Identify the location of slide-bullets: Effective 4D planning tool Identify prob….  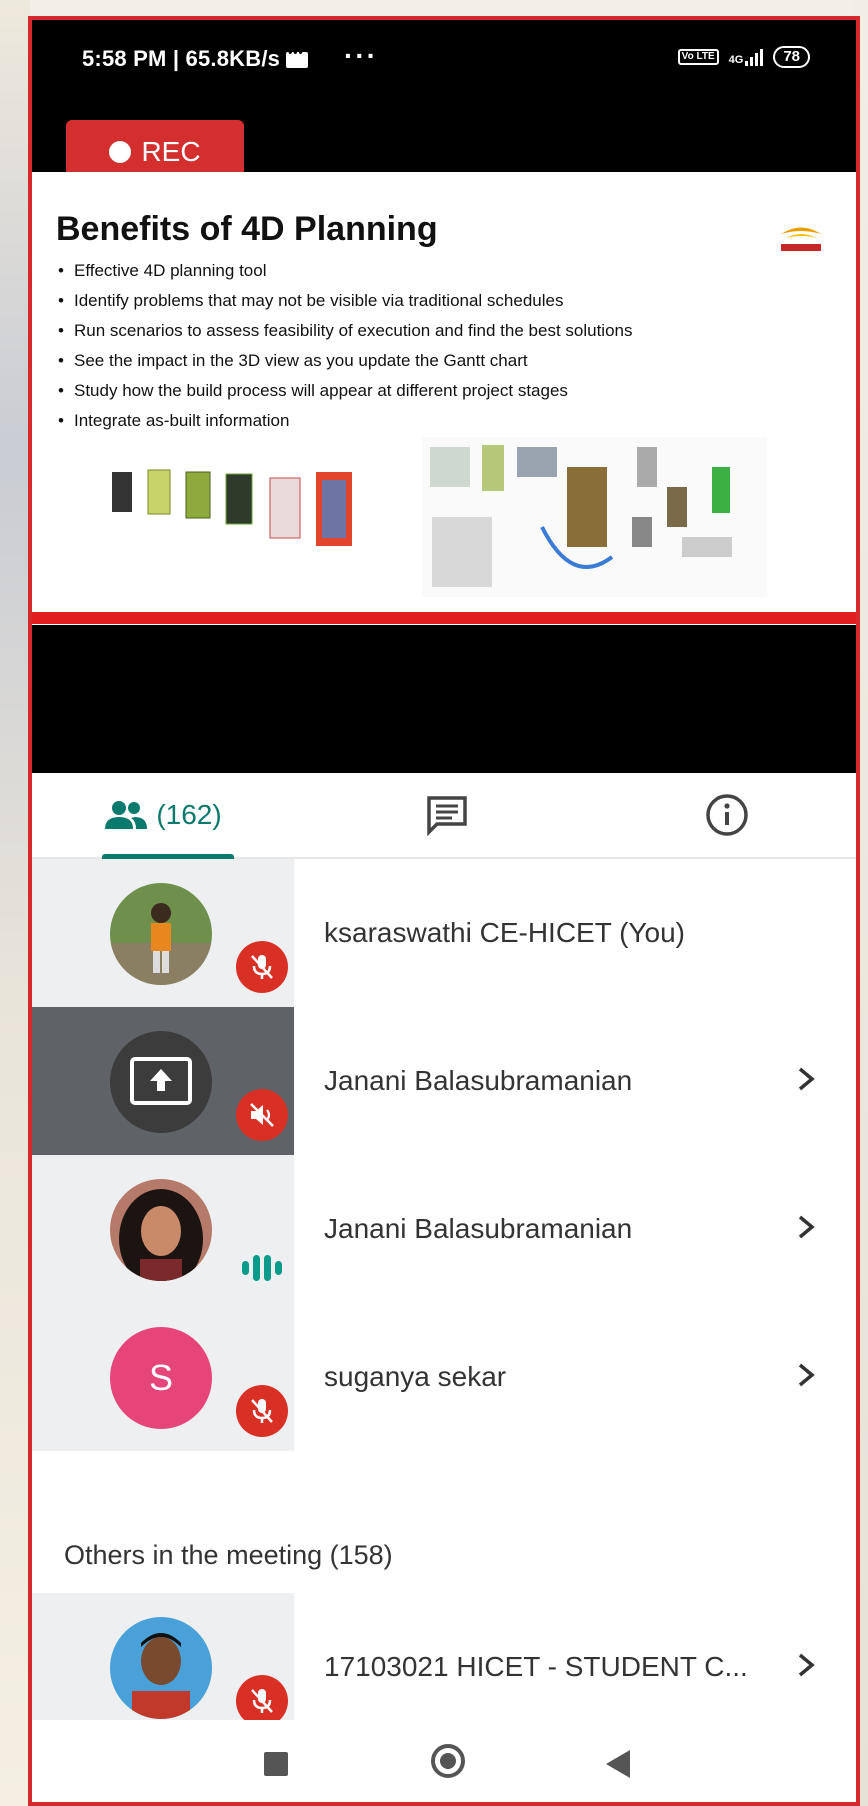
(344, 350).